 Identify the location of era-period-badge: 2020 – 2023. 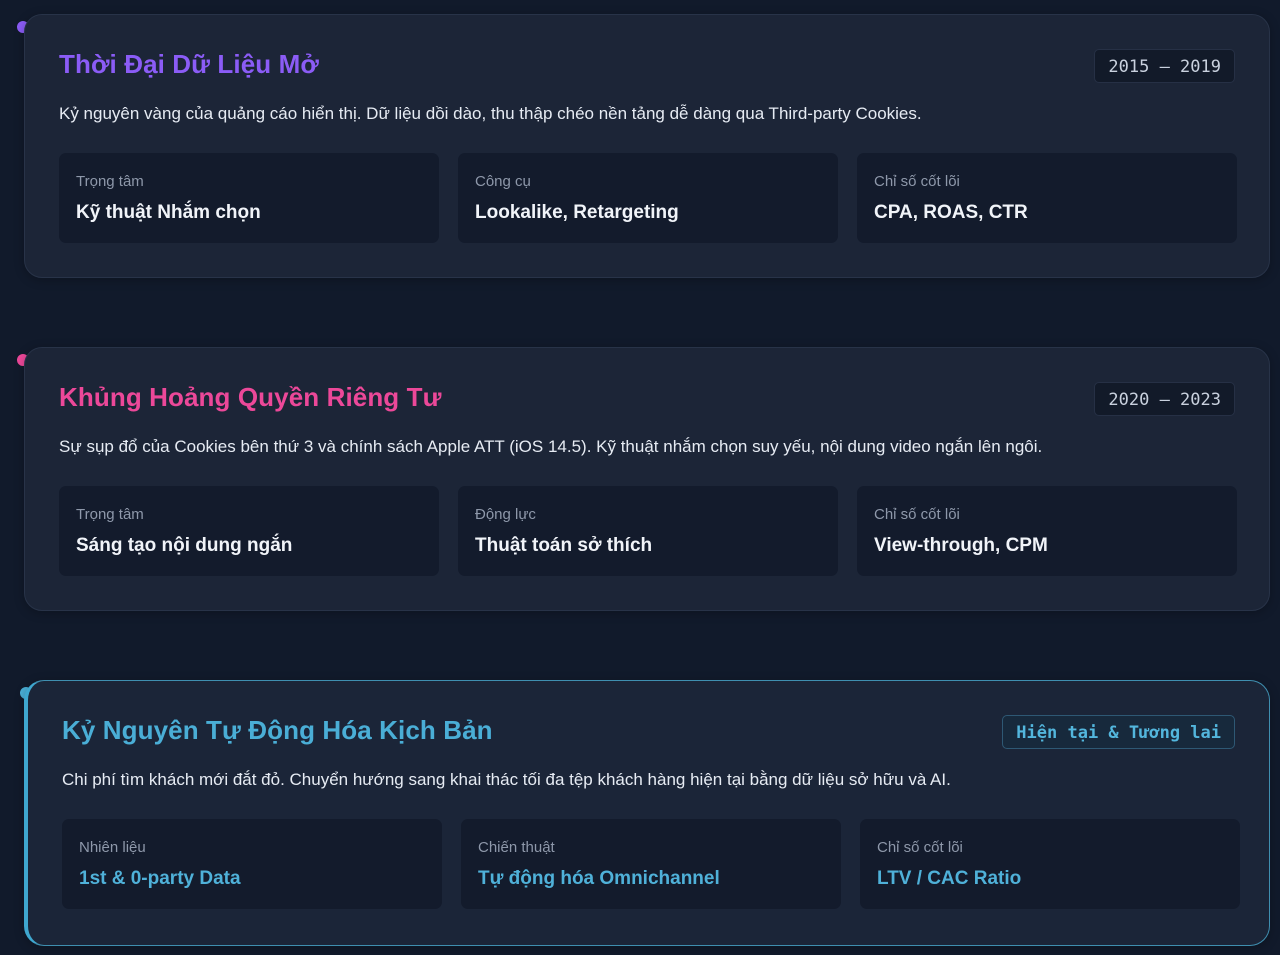
(1164, 399).